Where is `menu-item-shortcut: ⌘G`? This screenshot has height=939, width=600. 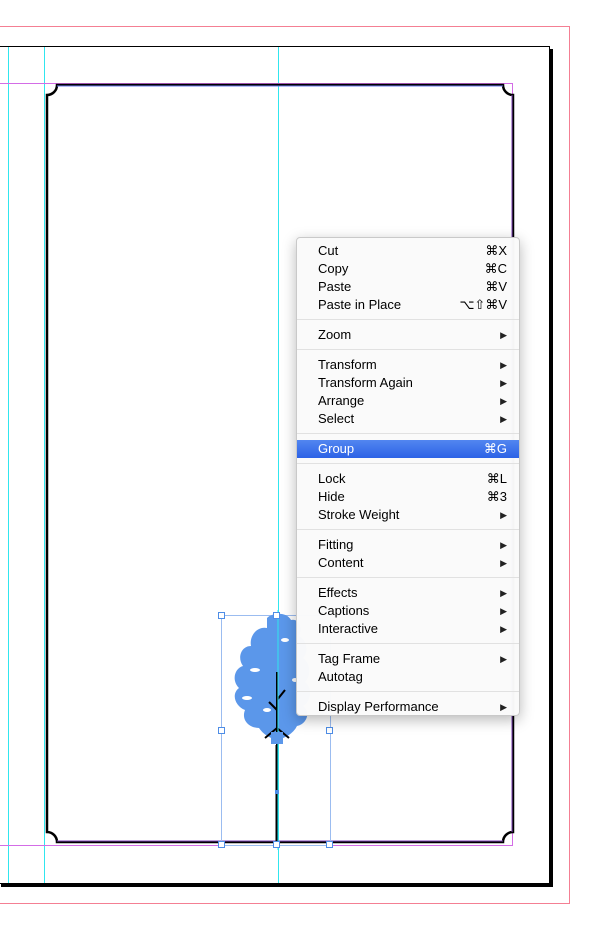 menu-item-shortcut: ⌘G is located at coordinates (495, 448).